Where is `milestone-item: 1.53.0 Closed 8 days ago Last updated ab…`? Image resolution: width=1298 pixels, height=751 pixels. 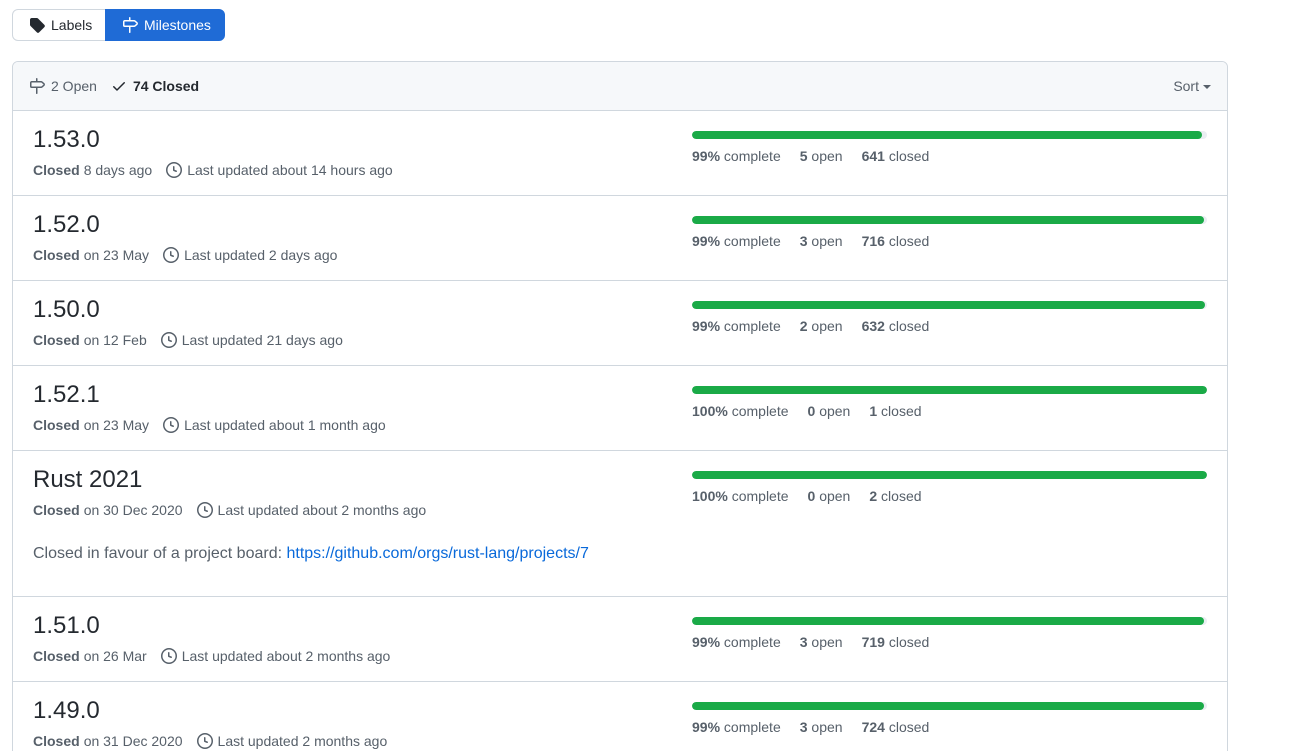
milestone-item: 1.53.0 Closed 8 days ago Last updated ab… is located at coordinates (620, 153).